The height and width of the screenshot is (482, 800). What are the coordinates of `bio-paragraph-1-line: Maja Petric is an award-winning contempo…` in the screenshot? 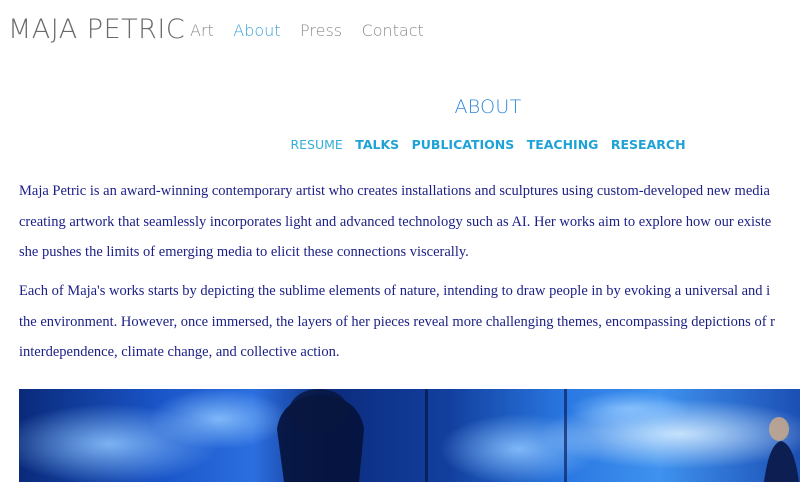 It's located at (394, 191).